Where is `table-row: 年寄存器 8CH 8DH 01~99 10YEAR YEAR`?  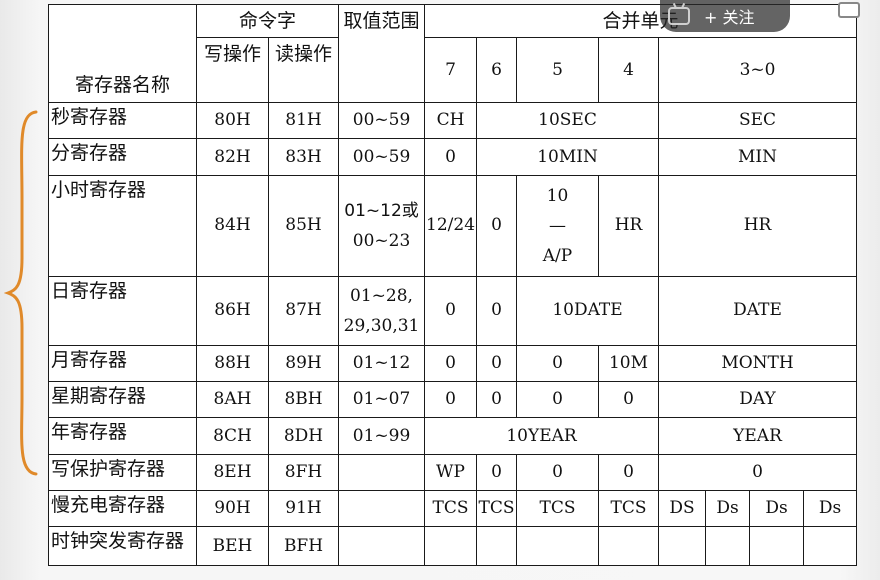 table-row: 年寄存器 8CH 8DH 01~99 10YEAR YEAR is located at coordinates (453, 436).